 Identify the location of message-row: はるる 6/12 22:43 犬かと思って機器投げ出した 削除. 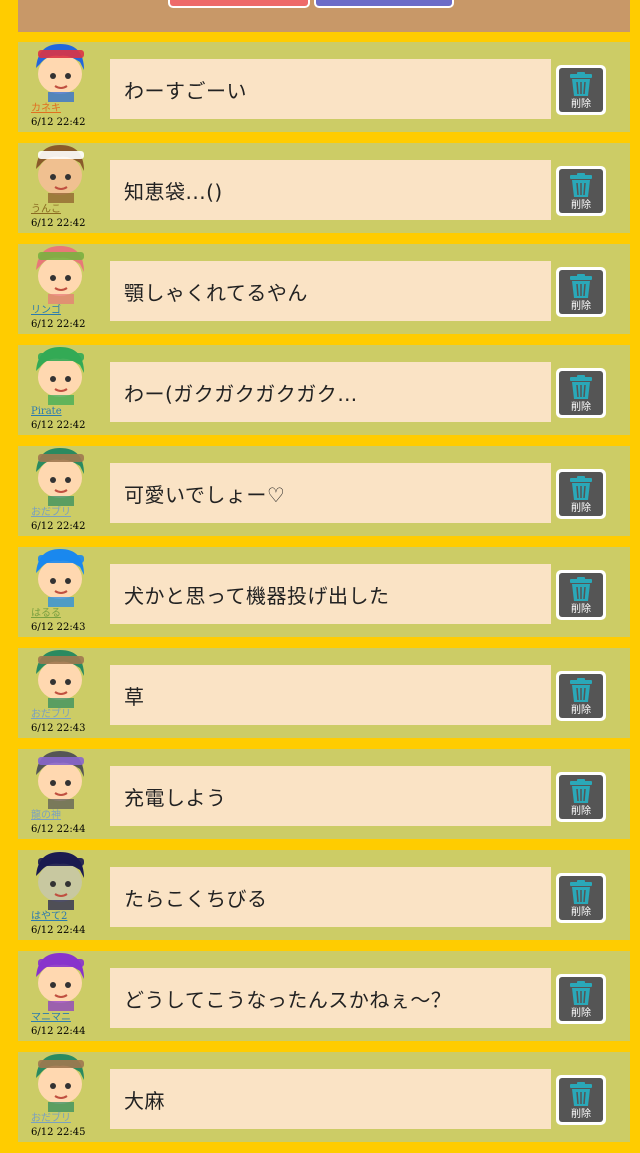
(324, 592).